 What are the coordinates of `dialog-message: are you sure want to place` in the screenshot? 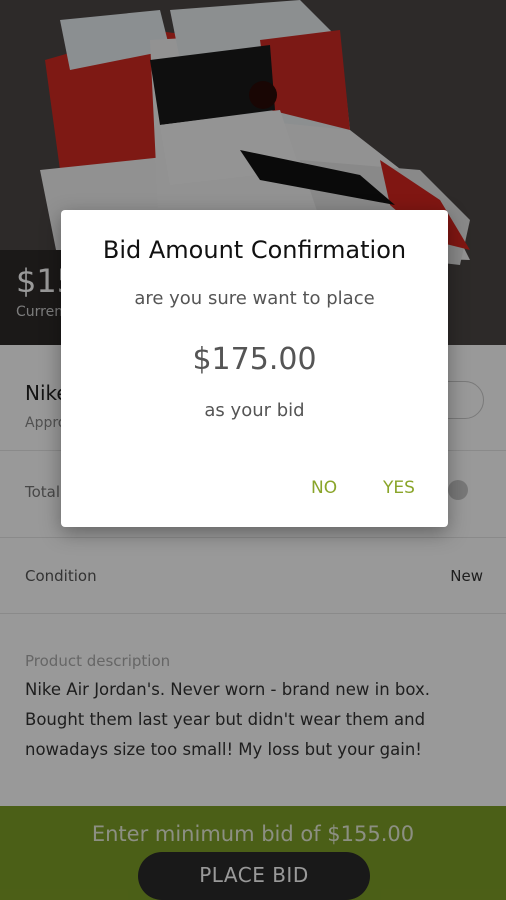 It's located at (254, 298).